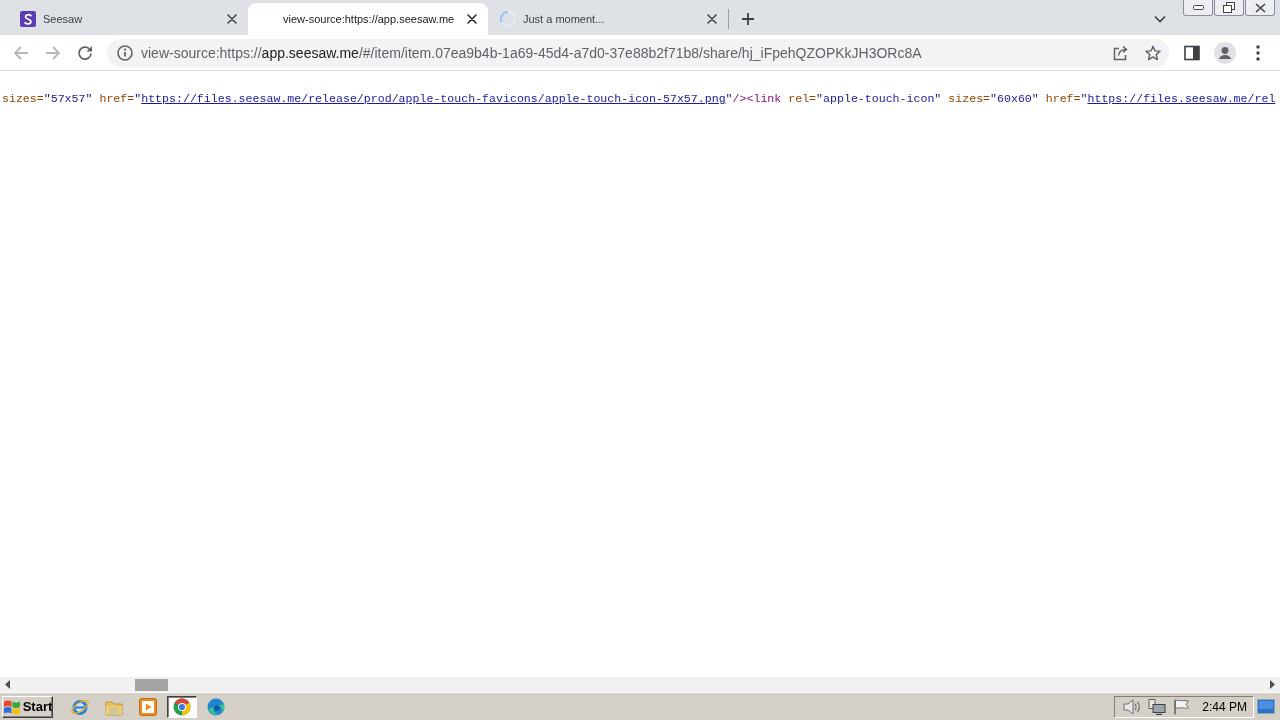 The height and width of the screenshot is (720, 1280). I want to click on clock-time: 2:44 PM, so click(1224, 706).